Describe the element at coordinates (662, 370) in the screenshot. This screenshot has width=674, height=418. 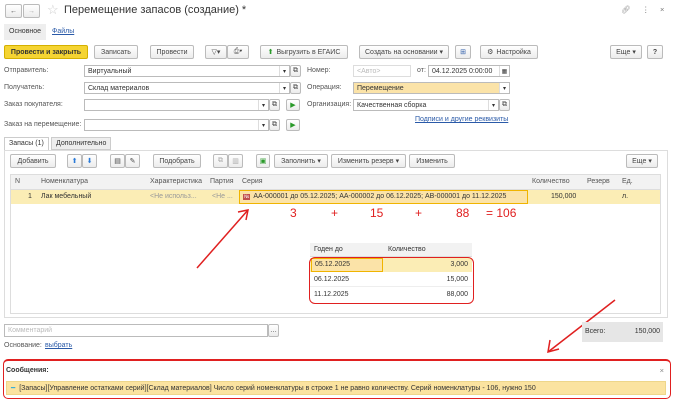
I see `messages-close-icon: ×` at that location.